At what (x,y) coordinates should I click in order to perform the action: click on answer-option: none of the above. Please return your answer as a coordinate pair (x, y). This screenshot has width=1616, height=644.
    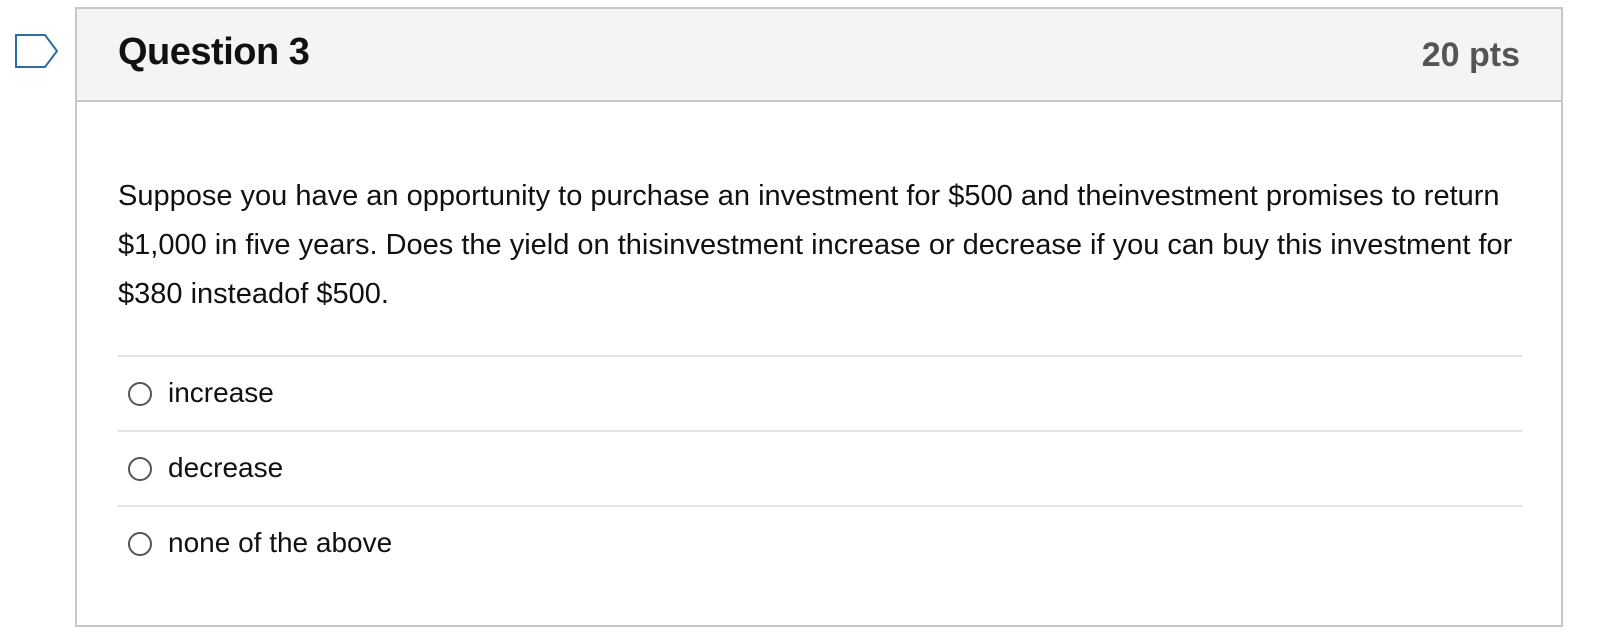
    Looking at the image, I should click on (820, 544).